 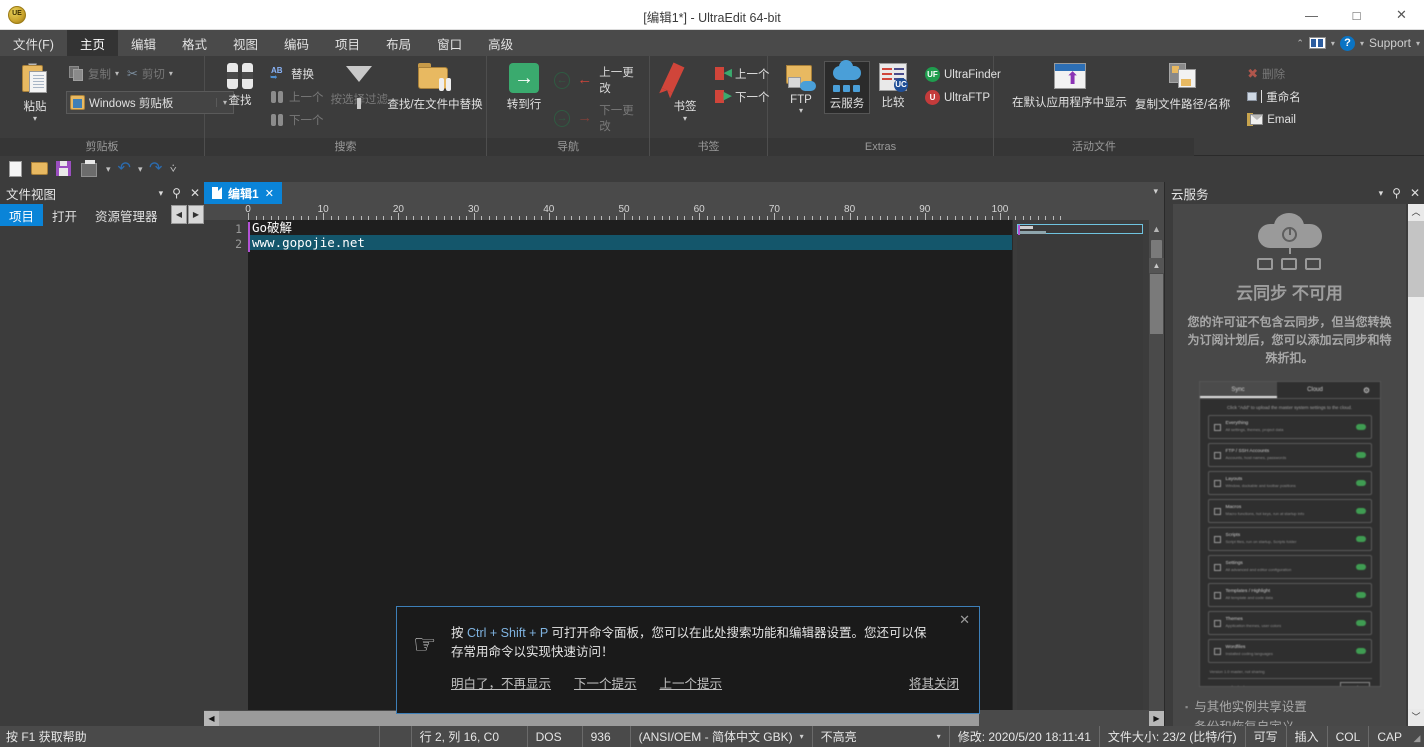 I want to click on layout-caret-icon: ▾, so click(x=1333, y=43).